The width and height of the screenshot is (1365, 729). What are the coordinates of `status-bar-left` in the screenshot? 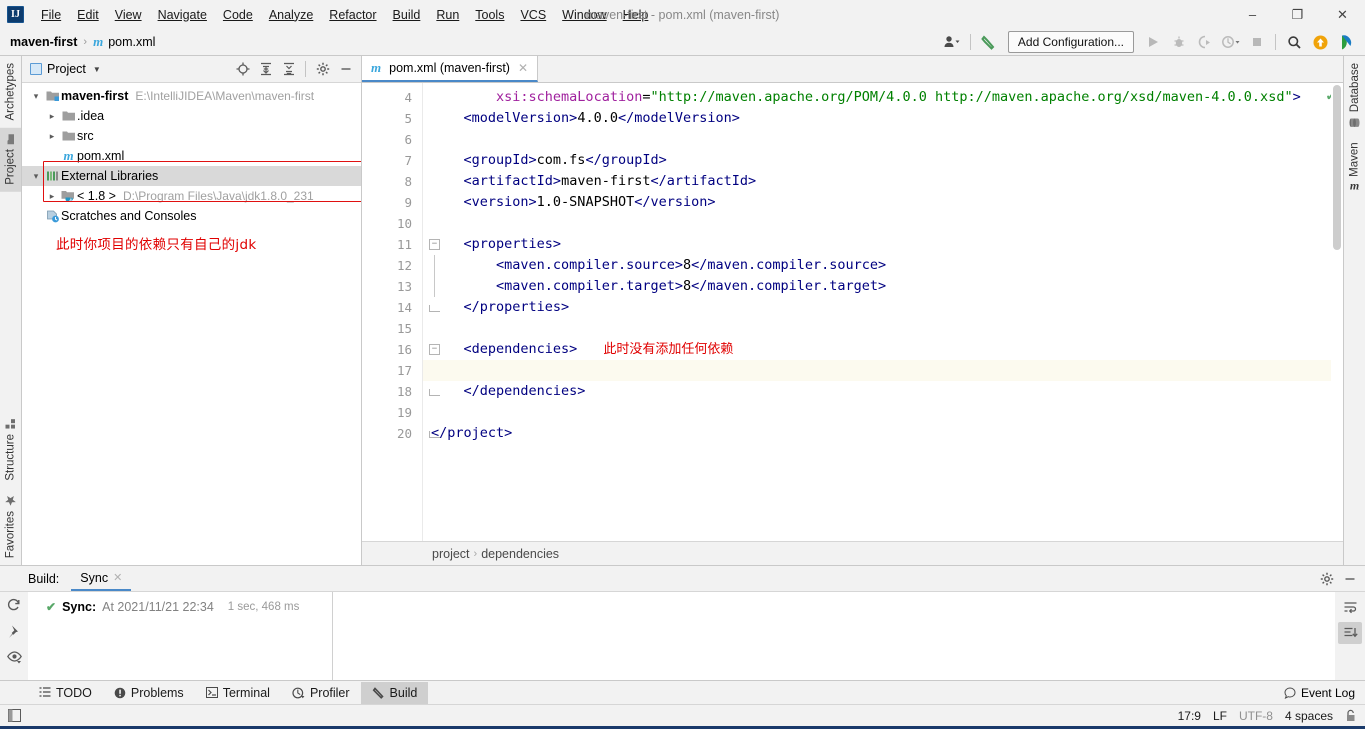 It's located at (14, 715).